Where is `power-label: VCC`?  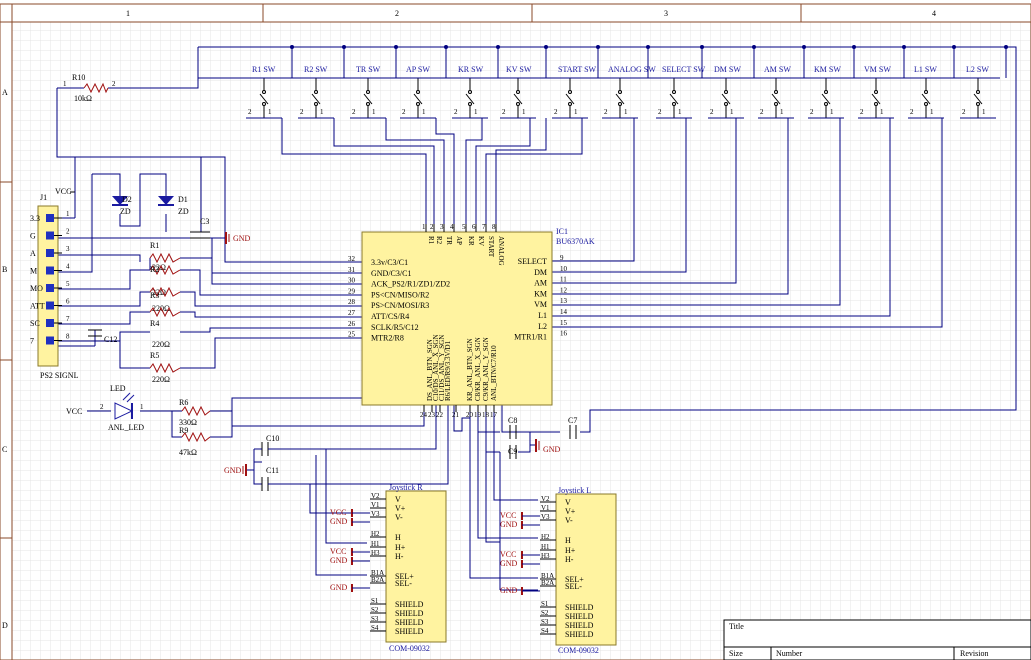
power-label: VCC is located at coordinates (338, 551).